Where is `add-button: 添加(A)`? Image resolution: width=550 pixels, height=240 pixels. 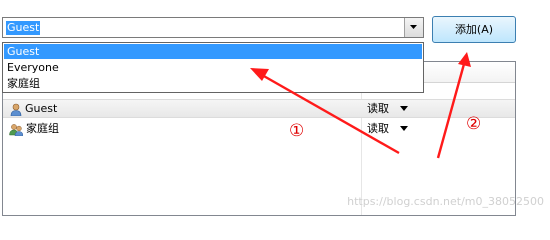 add-button: 添加(A) is located at coordinates (474, 29).